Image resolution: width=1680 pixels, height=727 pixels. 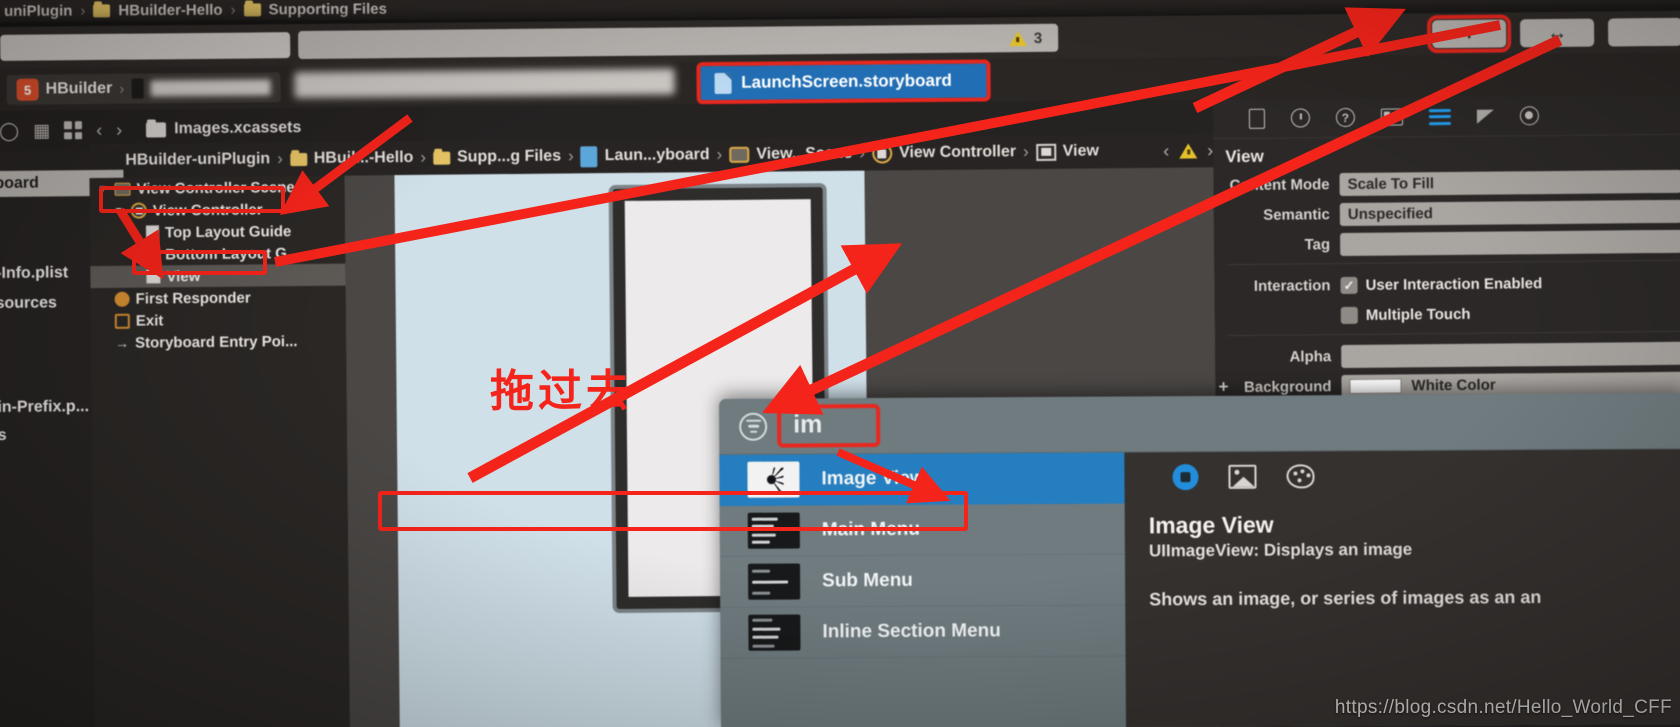 What do you see at coordinates (143, 88) in the screenshot?
I see `scheme-chip: 5 HBuilder ›` at bounding box center [143, 88].